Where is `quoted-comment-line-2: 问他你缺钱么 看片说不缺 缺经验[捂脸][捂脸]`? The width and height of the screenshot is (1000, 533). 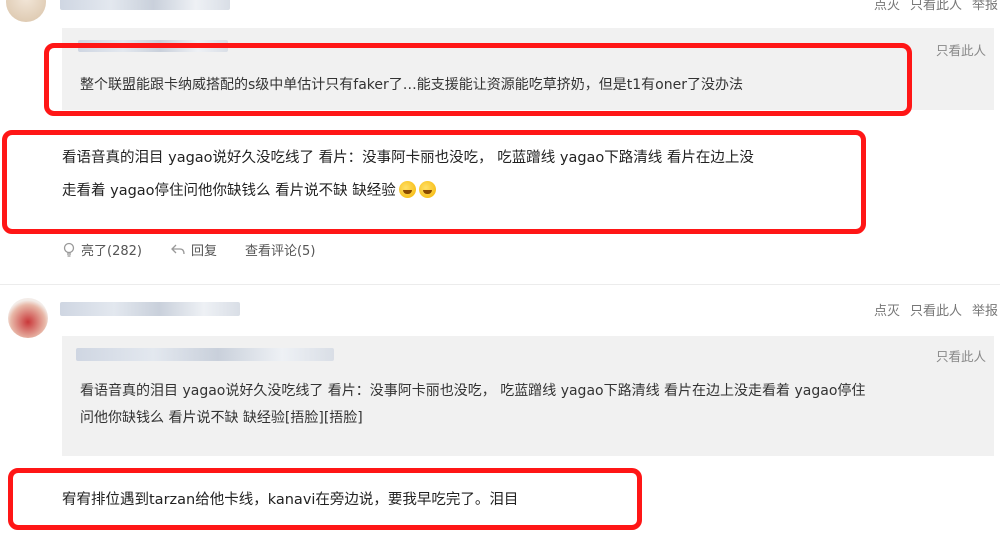
quoted-comment-line-2: 问他你缺钱么 看片说不缺 缺经验[捂脸][捂脸] is located at coordinates (221, 418).